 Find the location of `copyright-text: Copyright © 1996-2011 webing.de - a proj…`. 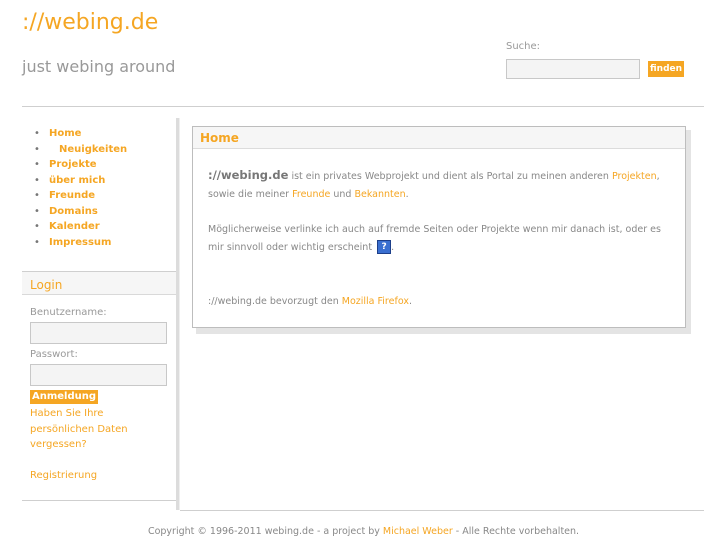

copyright-text: Copyright © 1996-2011 webing.de - a proj… is located at coordinates (265, 531).